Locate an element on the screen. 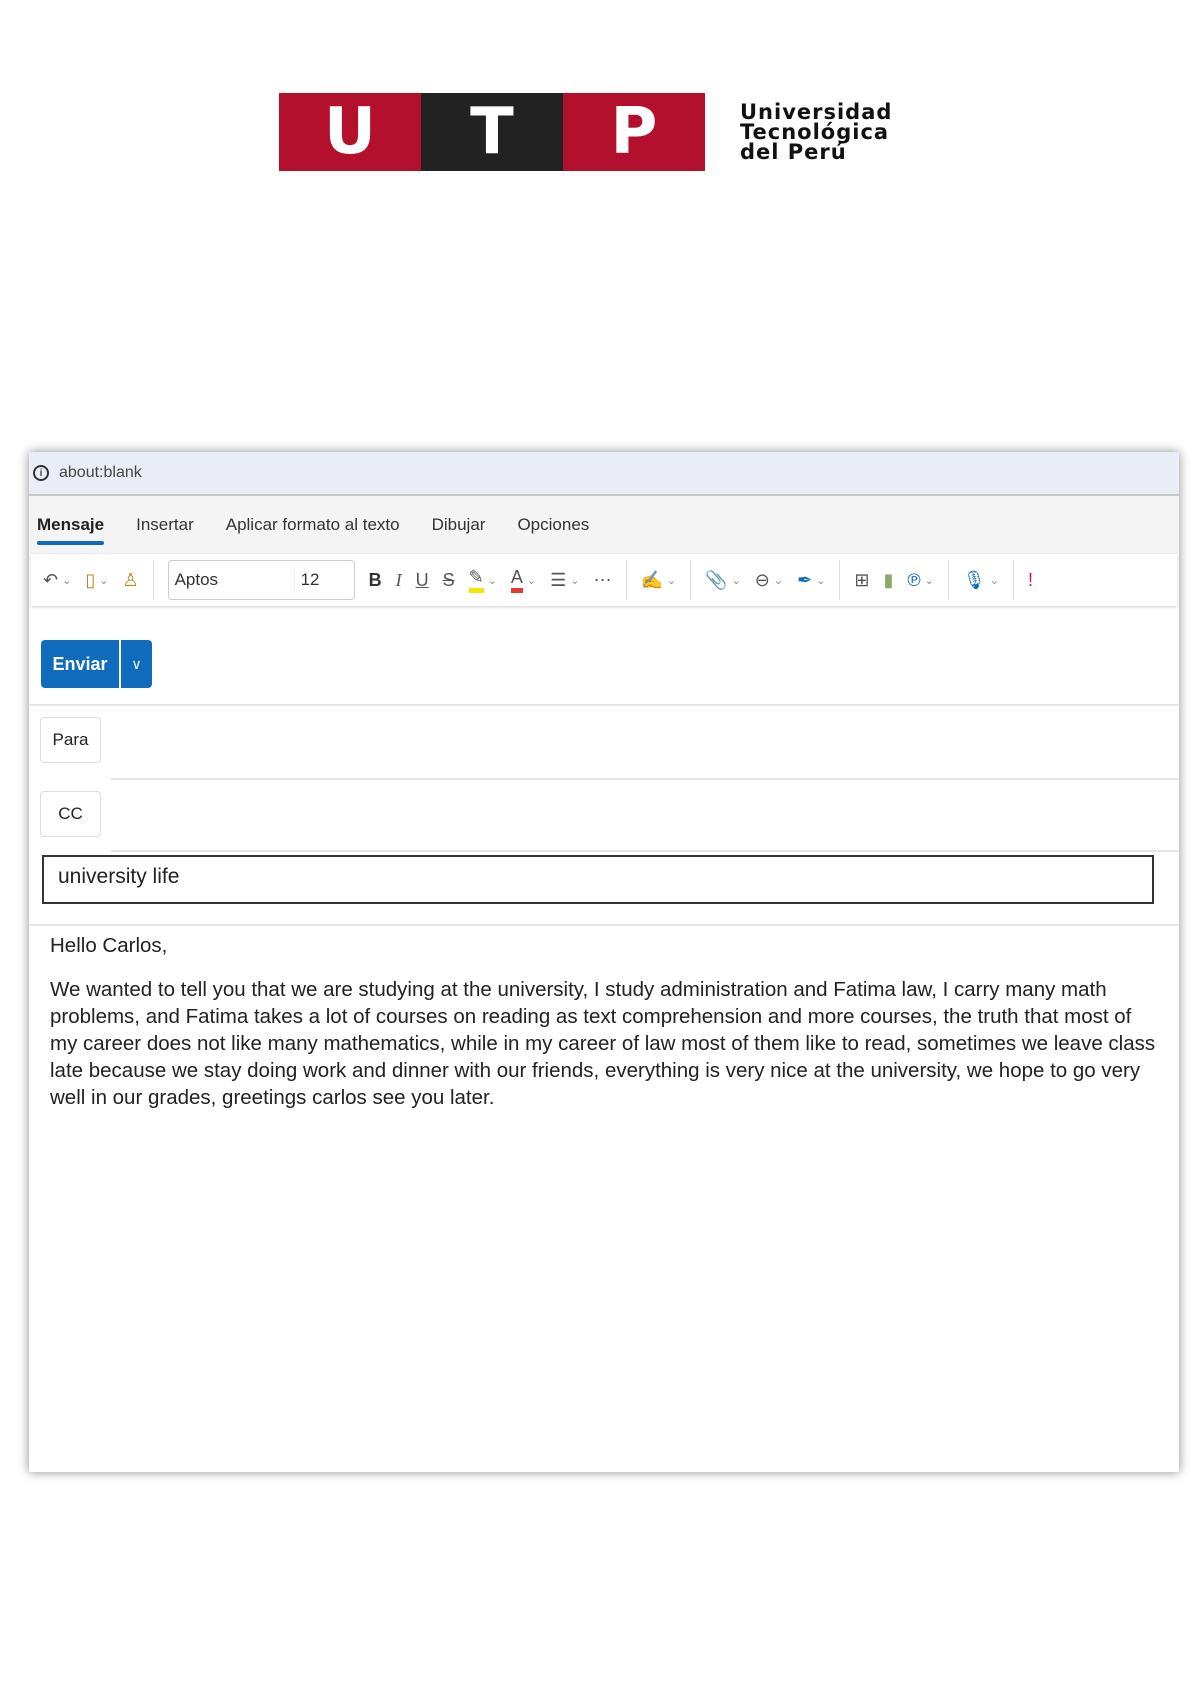 The image size is (1200, 1696). tab-dibujar: Dibujar is located at coordinates (459, 525).